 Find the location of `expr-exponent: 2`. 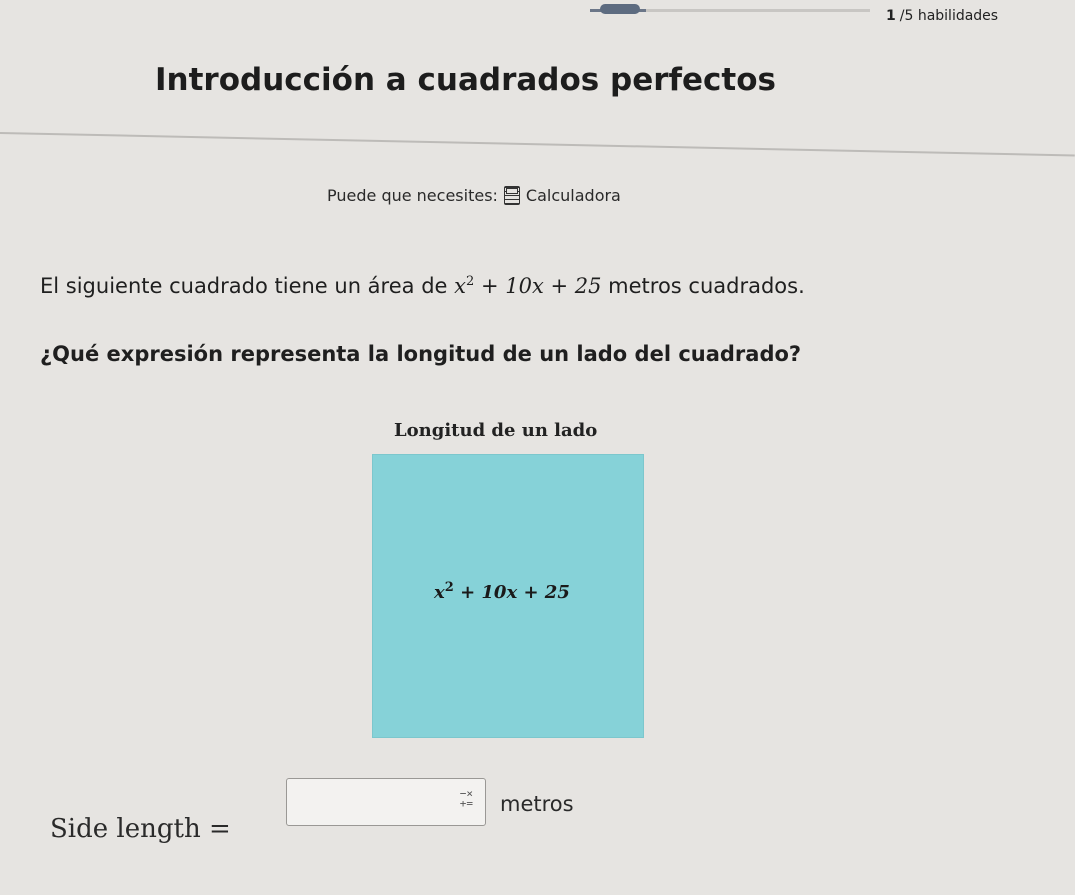

expr-exponent: 2 is located at coordinates (470, 281).